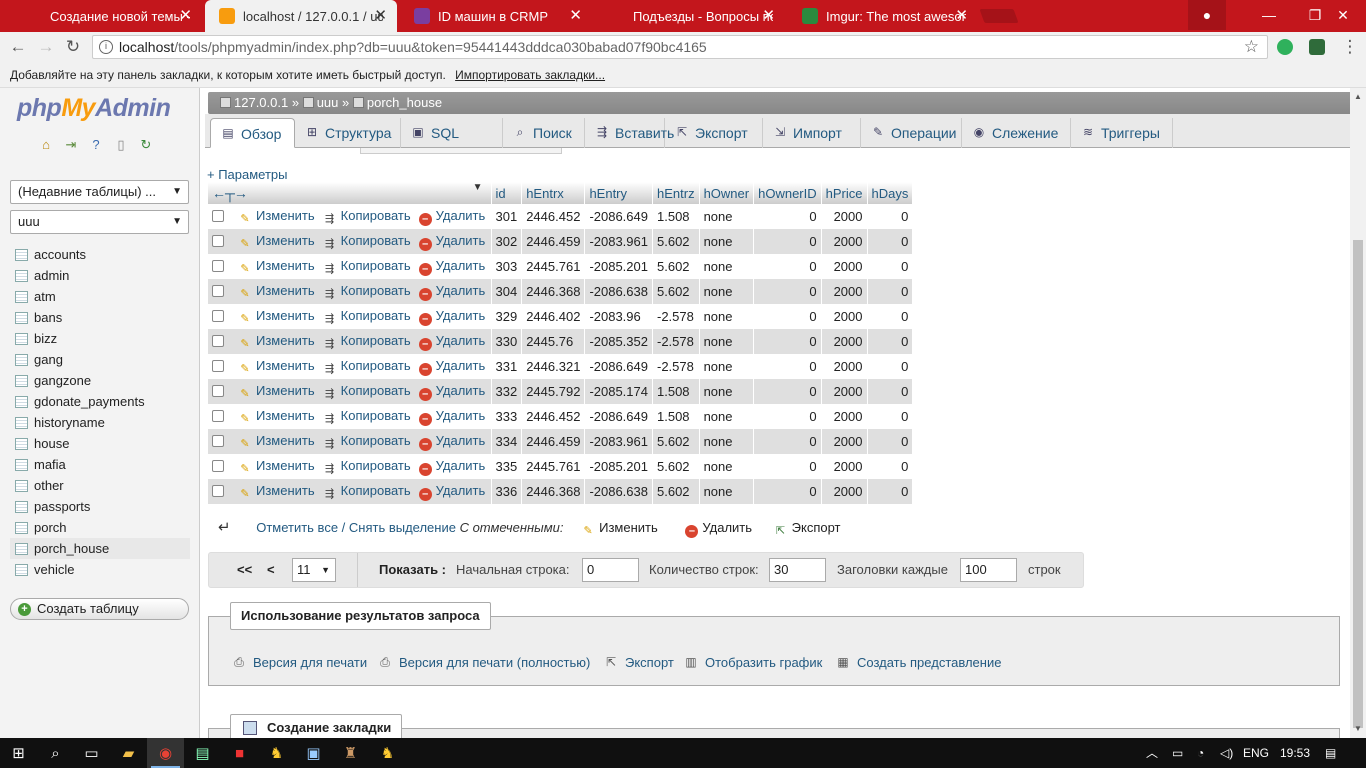  I want to click on query-link-4: ▦ Создать представление, so click(918, 663).